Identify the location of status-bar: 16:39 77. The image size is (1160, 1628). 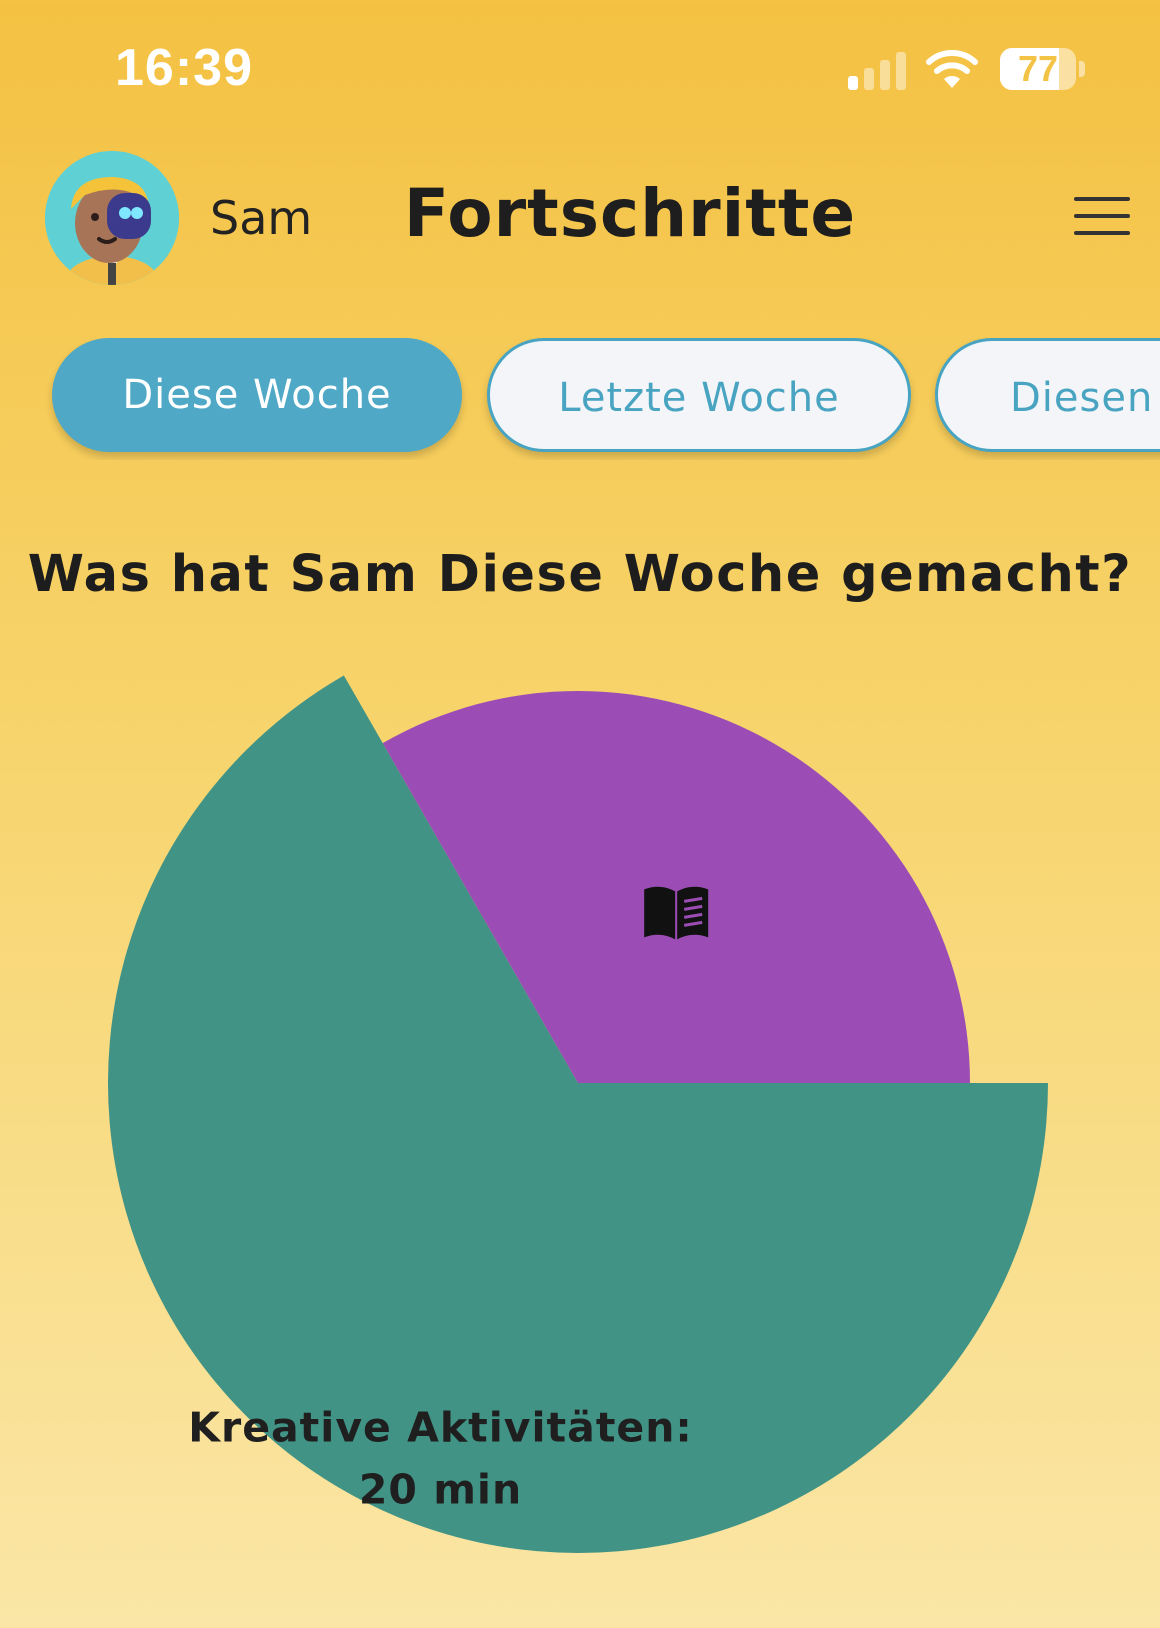
(580, 70).